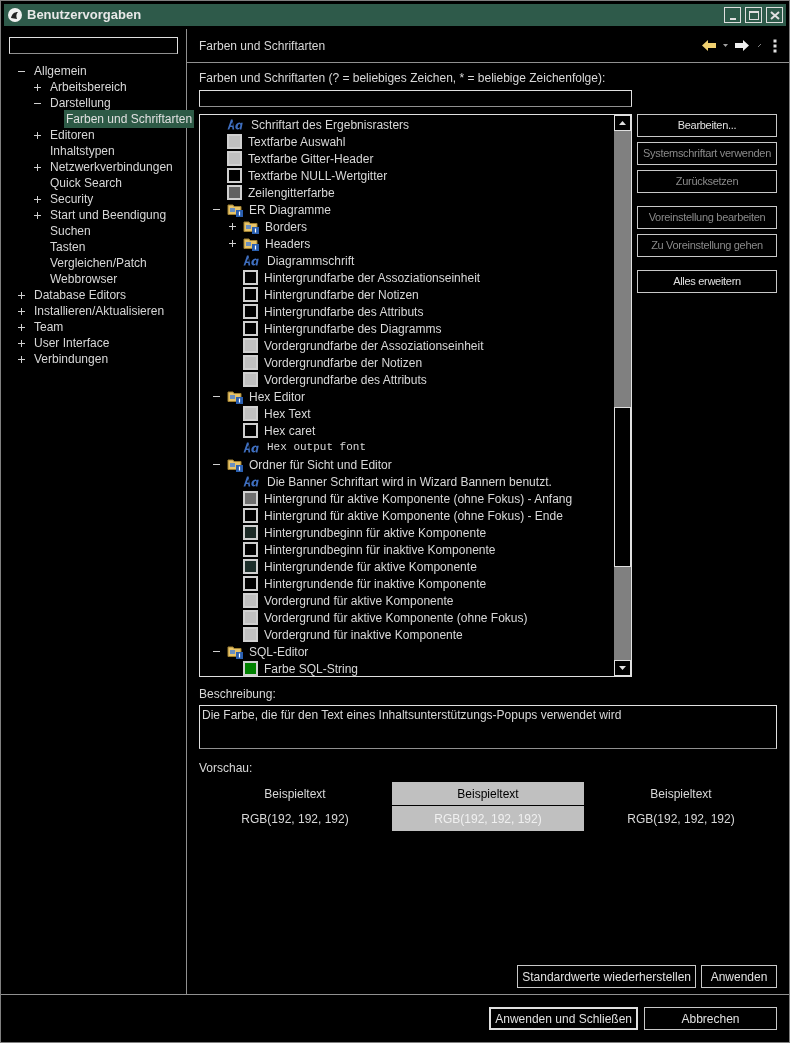  I want to click on color-setting-label: Textfarbe Auswahl, so click(297, 141).